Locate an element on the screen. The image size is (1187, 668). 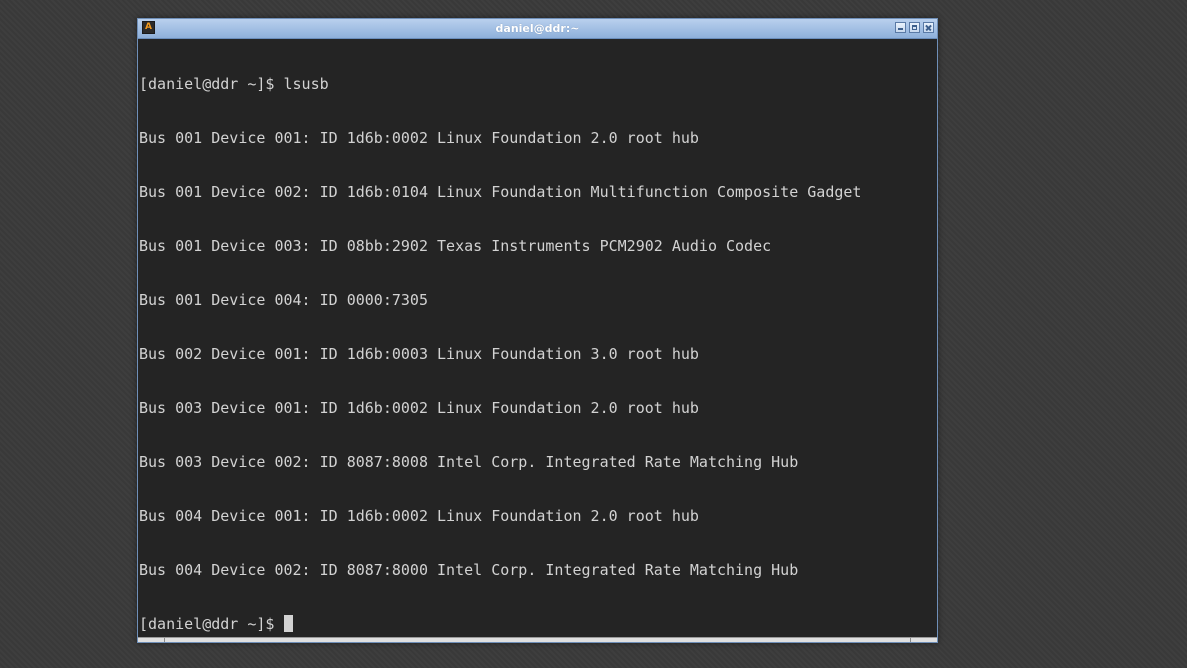
minimize-icon is located at coordinates (900, 27).